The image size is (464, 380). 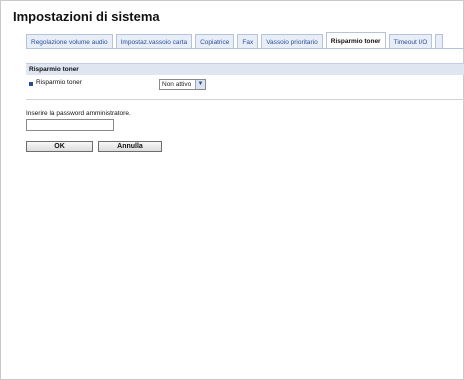 What do you see at coordinates (245, 69) in the screenshot?
I see `section-header: Risparmio toner` at bounding box center [245, 69].